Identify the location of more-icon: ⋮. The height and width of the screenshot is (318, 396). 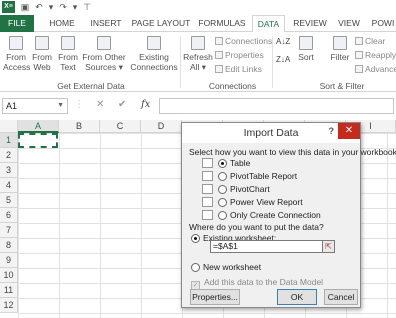
(79, 104).